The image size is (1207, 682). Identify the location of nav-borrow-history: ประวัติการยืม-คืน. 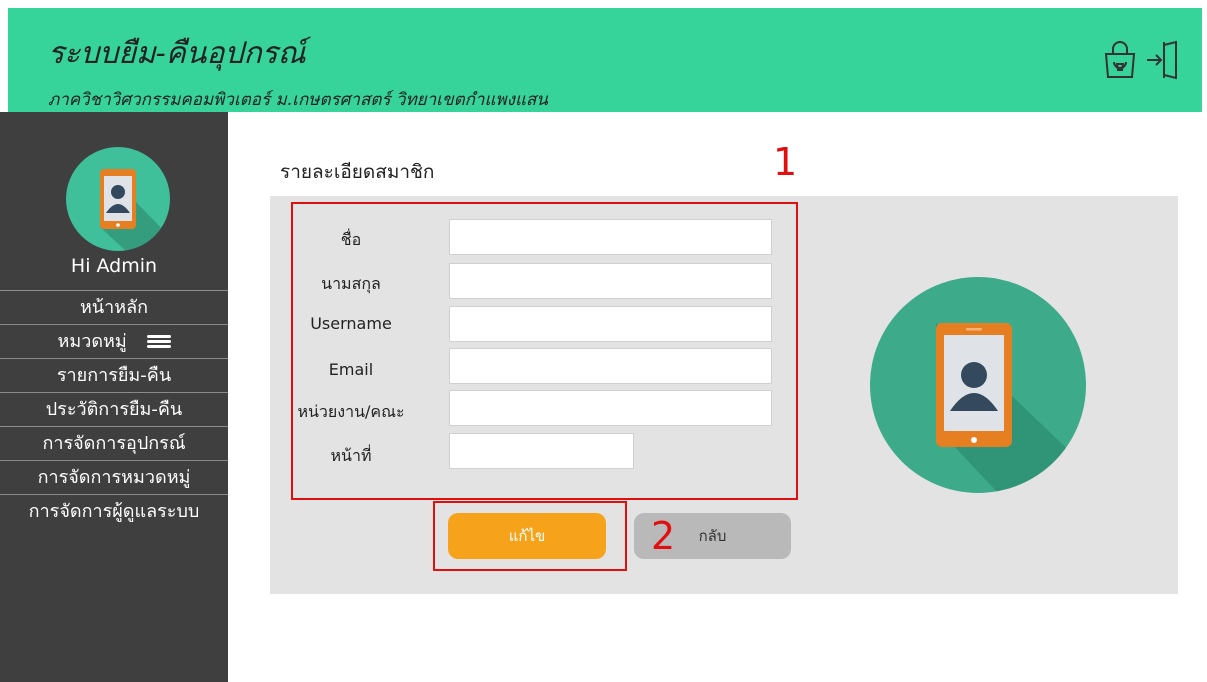
(114, 409).